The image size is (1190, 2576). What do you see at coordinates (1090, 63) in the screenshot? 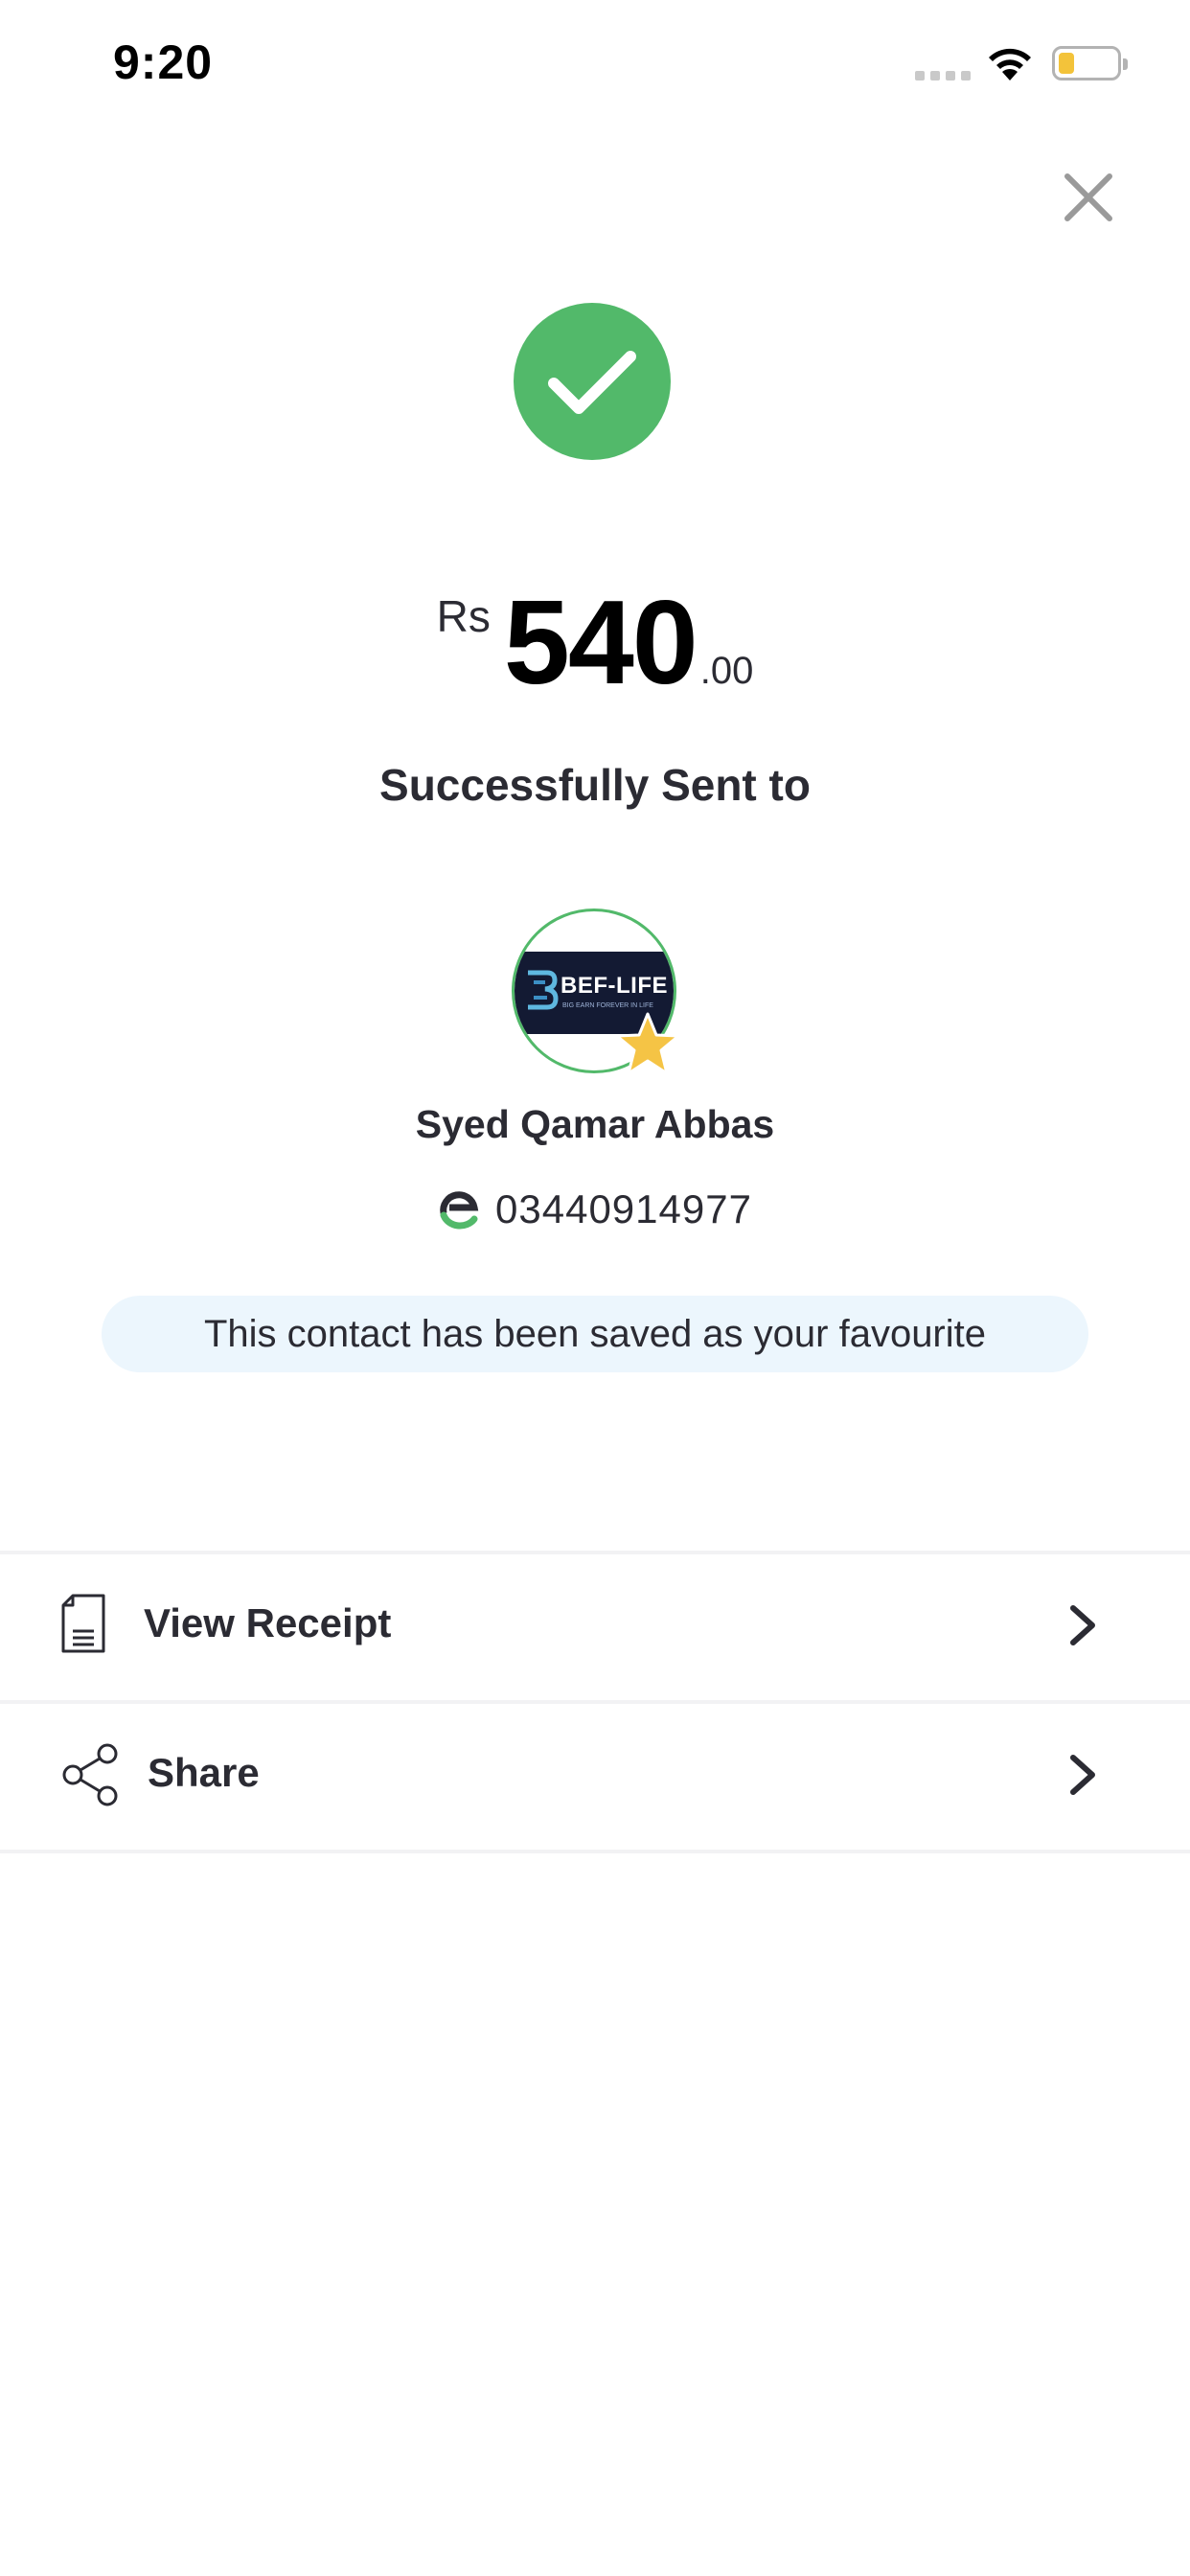
I see `battery-icon` at bounding box center [1090, 63].